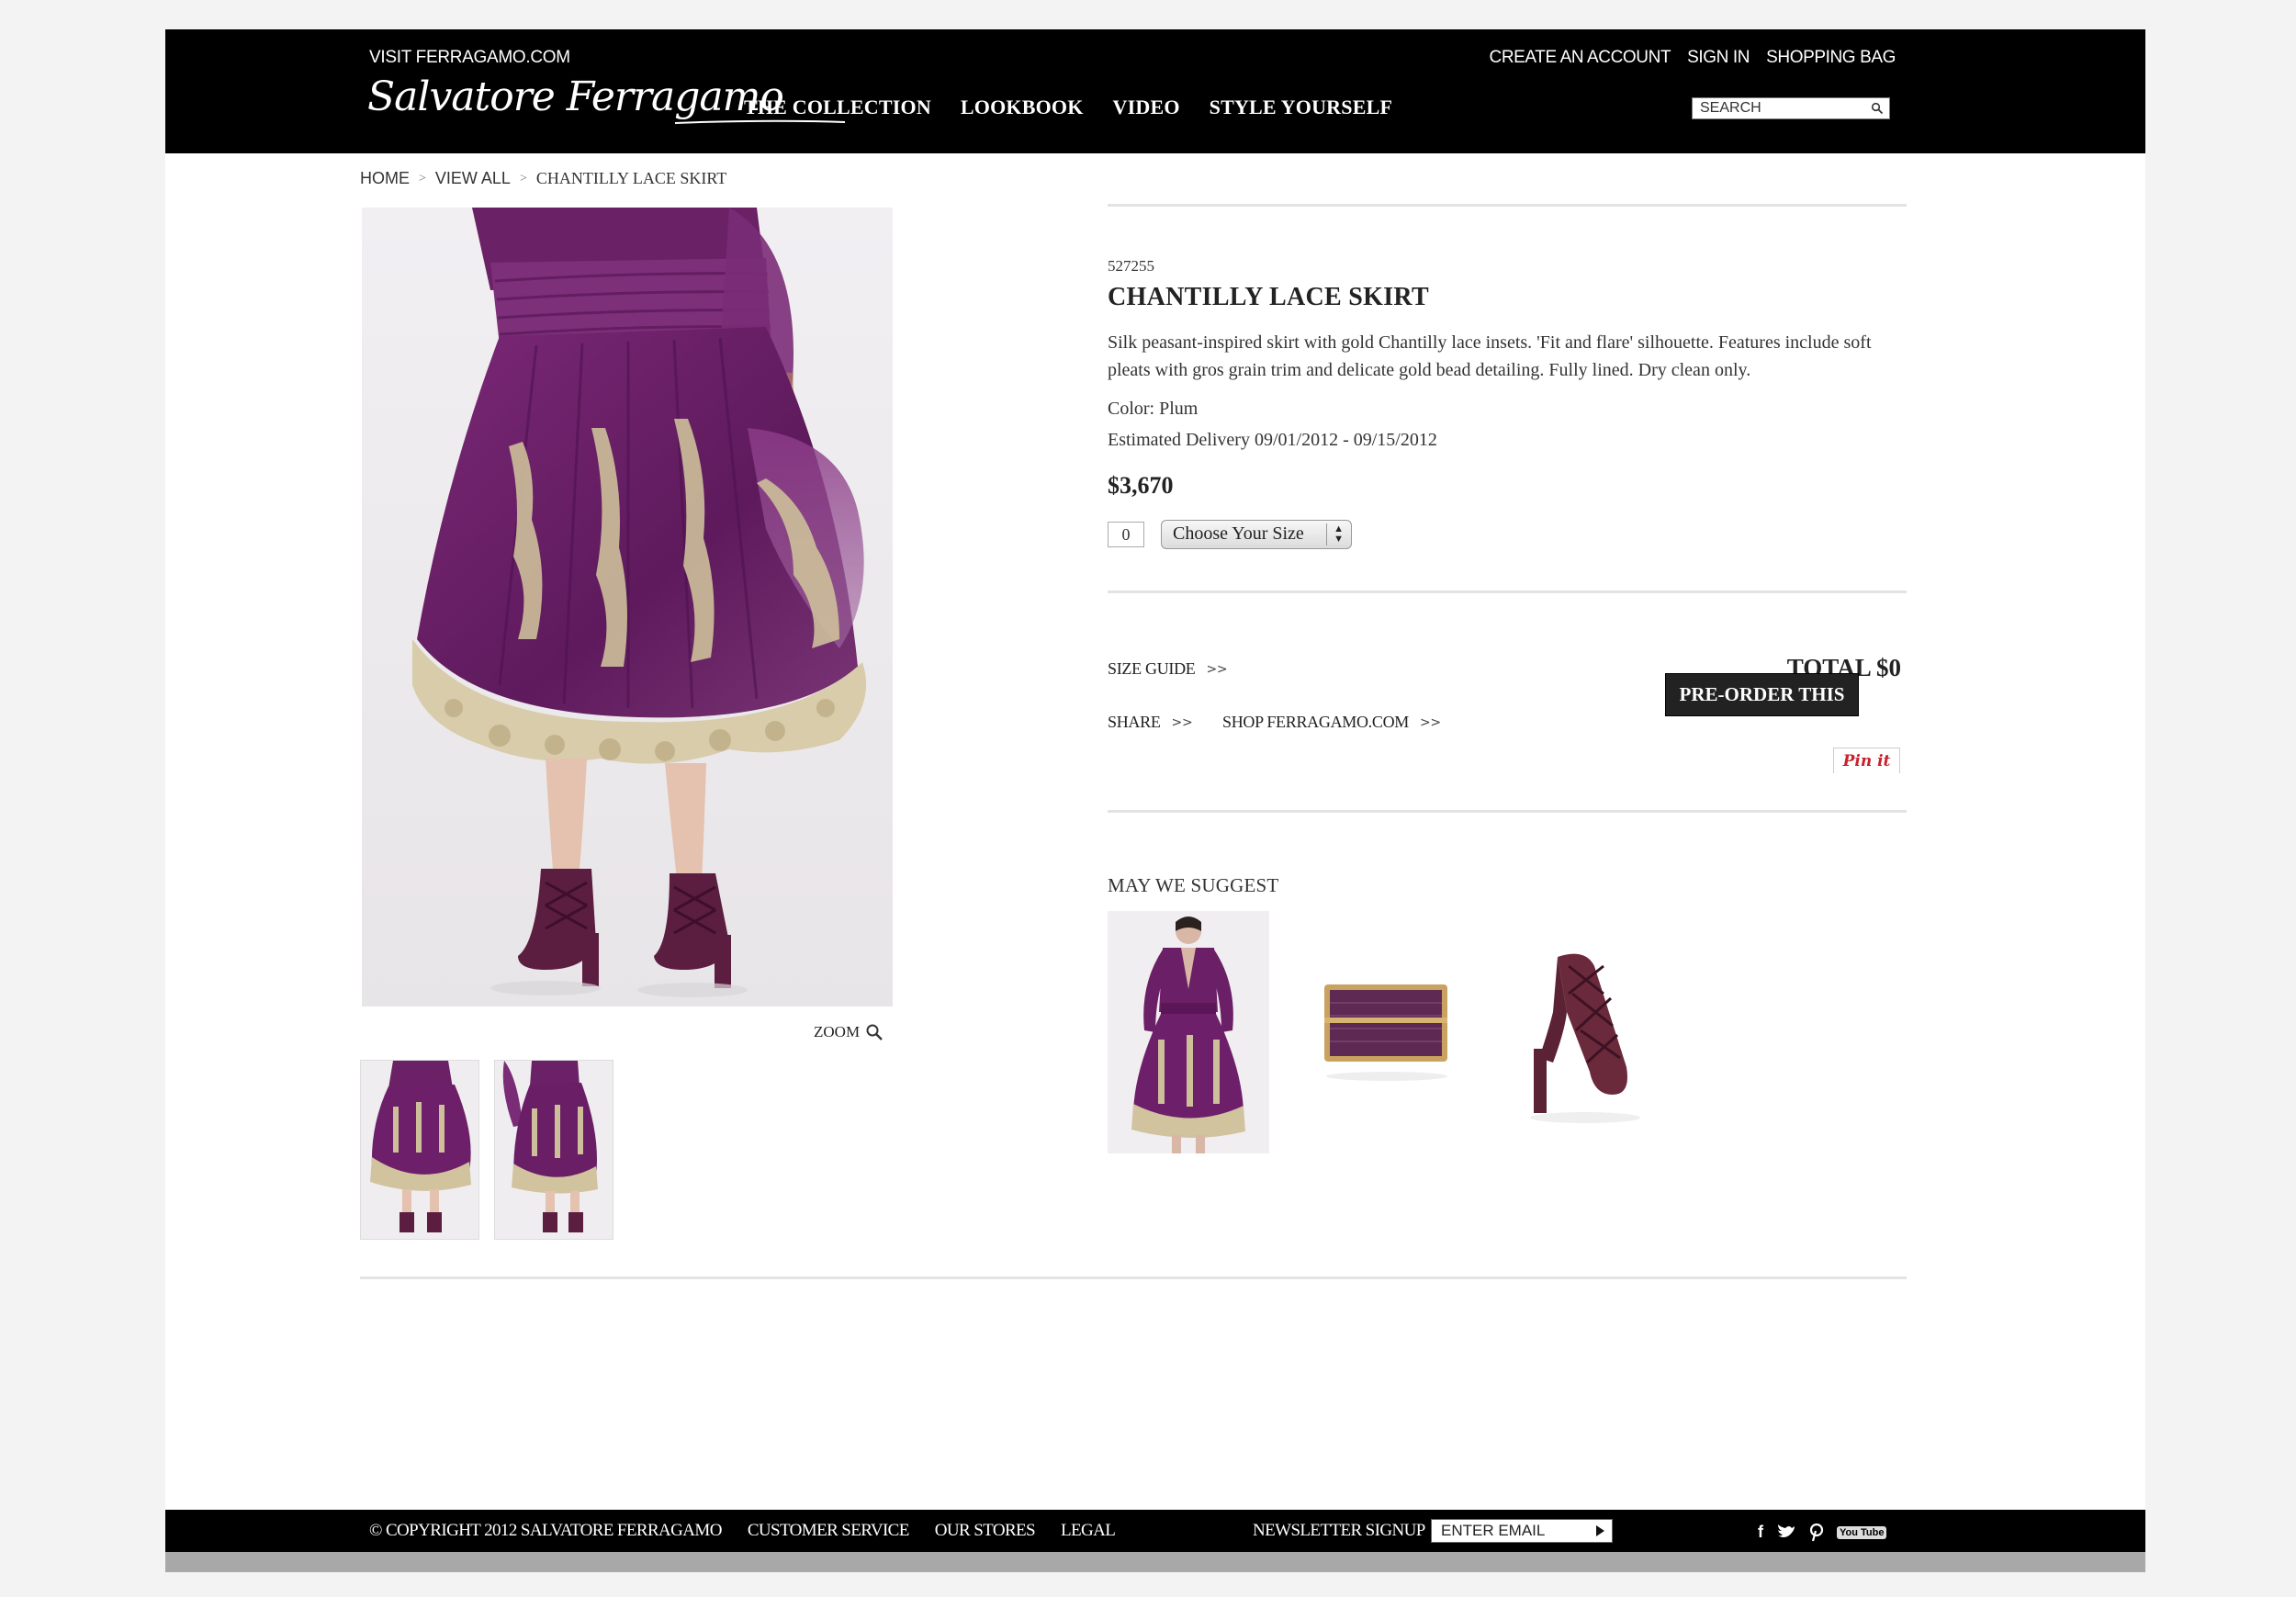 The height and width of the screenshot is (1597, 2296). Describe the element at coordinates (838, 107) in the screenshot. I see `nav-the-collection: THE COLLECTION` at that location.